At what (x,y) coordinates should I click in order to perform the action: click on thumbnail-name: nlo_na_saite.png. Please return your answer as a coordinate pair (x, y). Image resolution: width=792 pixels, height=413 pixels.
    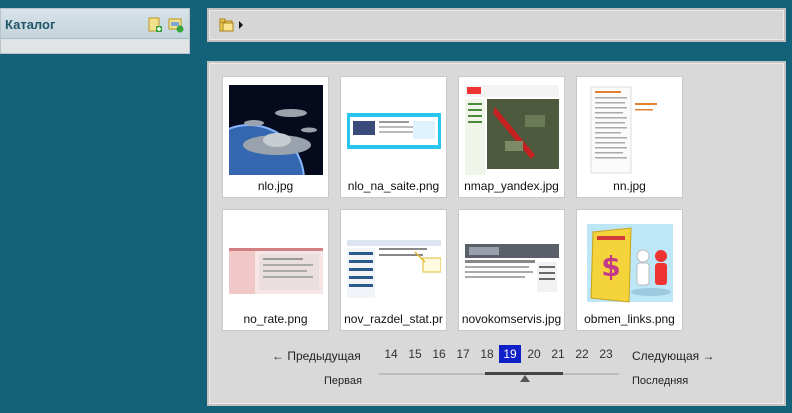
    Looking at the image, I should click on (393, 186).